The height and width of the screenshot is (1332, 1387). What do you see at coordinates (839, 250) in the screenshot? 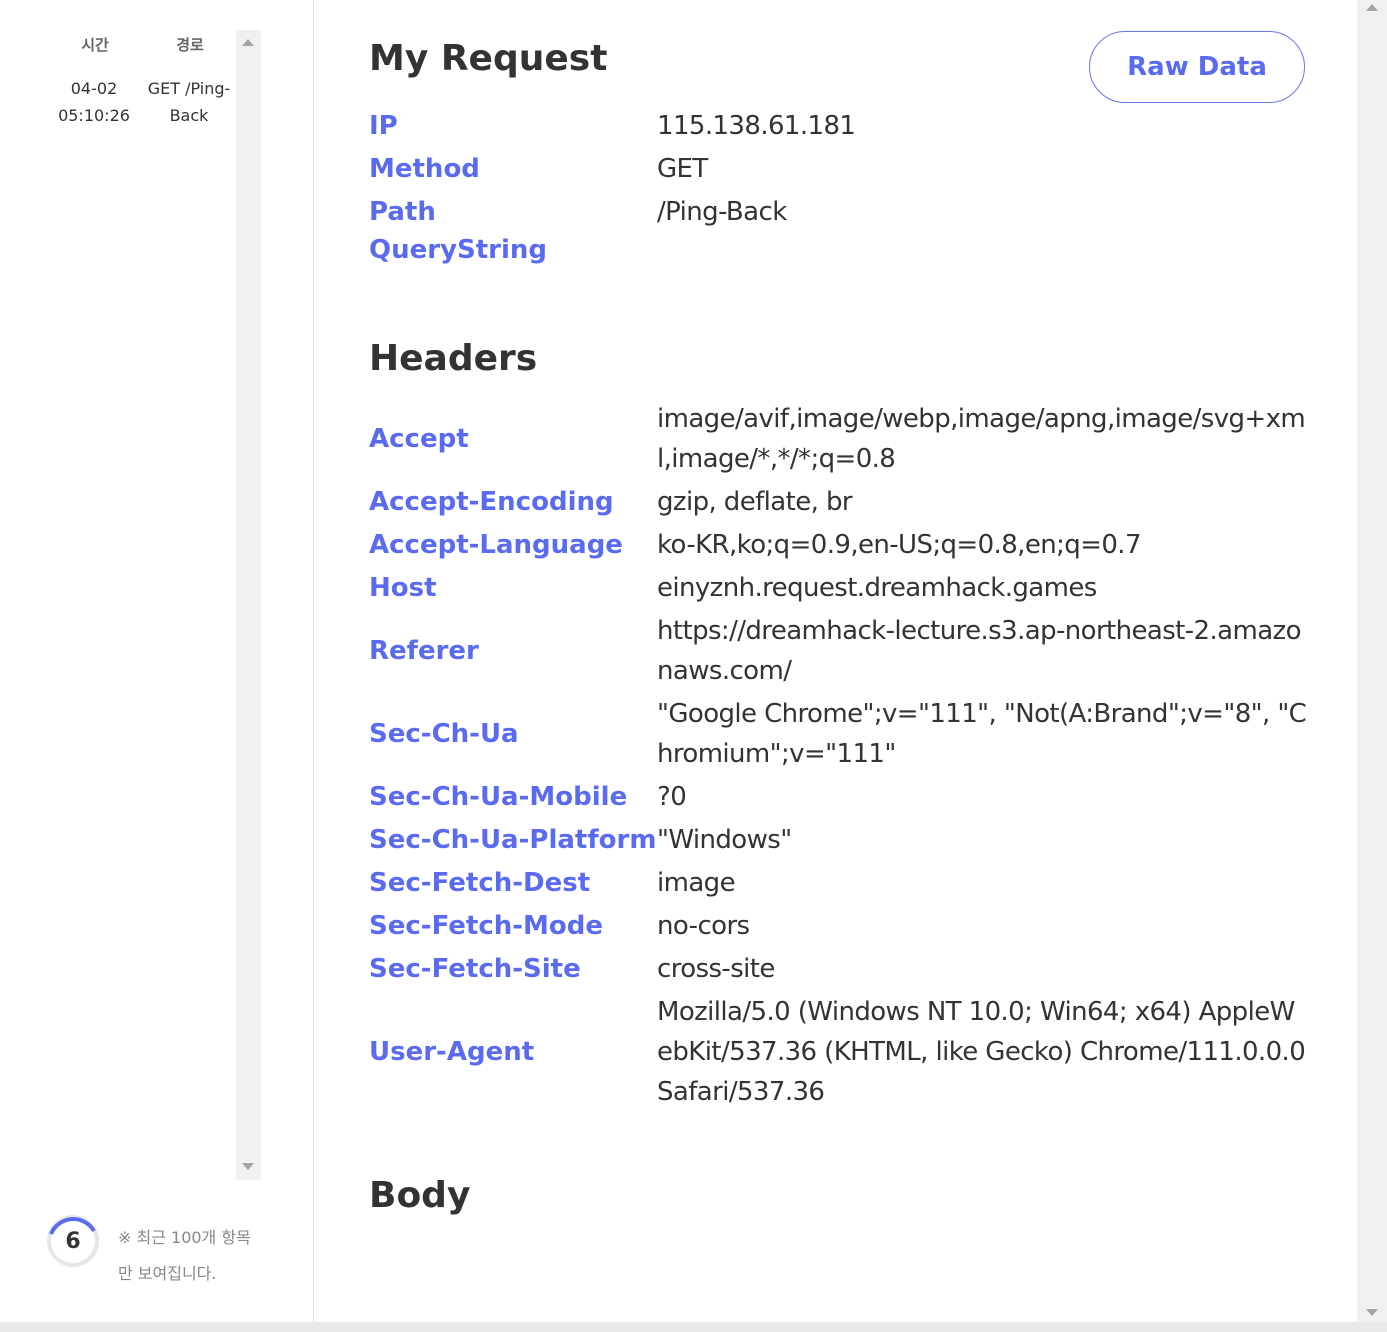
I see `field-row-querystring: QueryString` at bounding box center [839, 250].